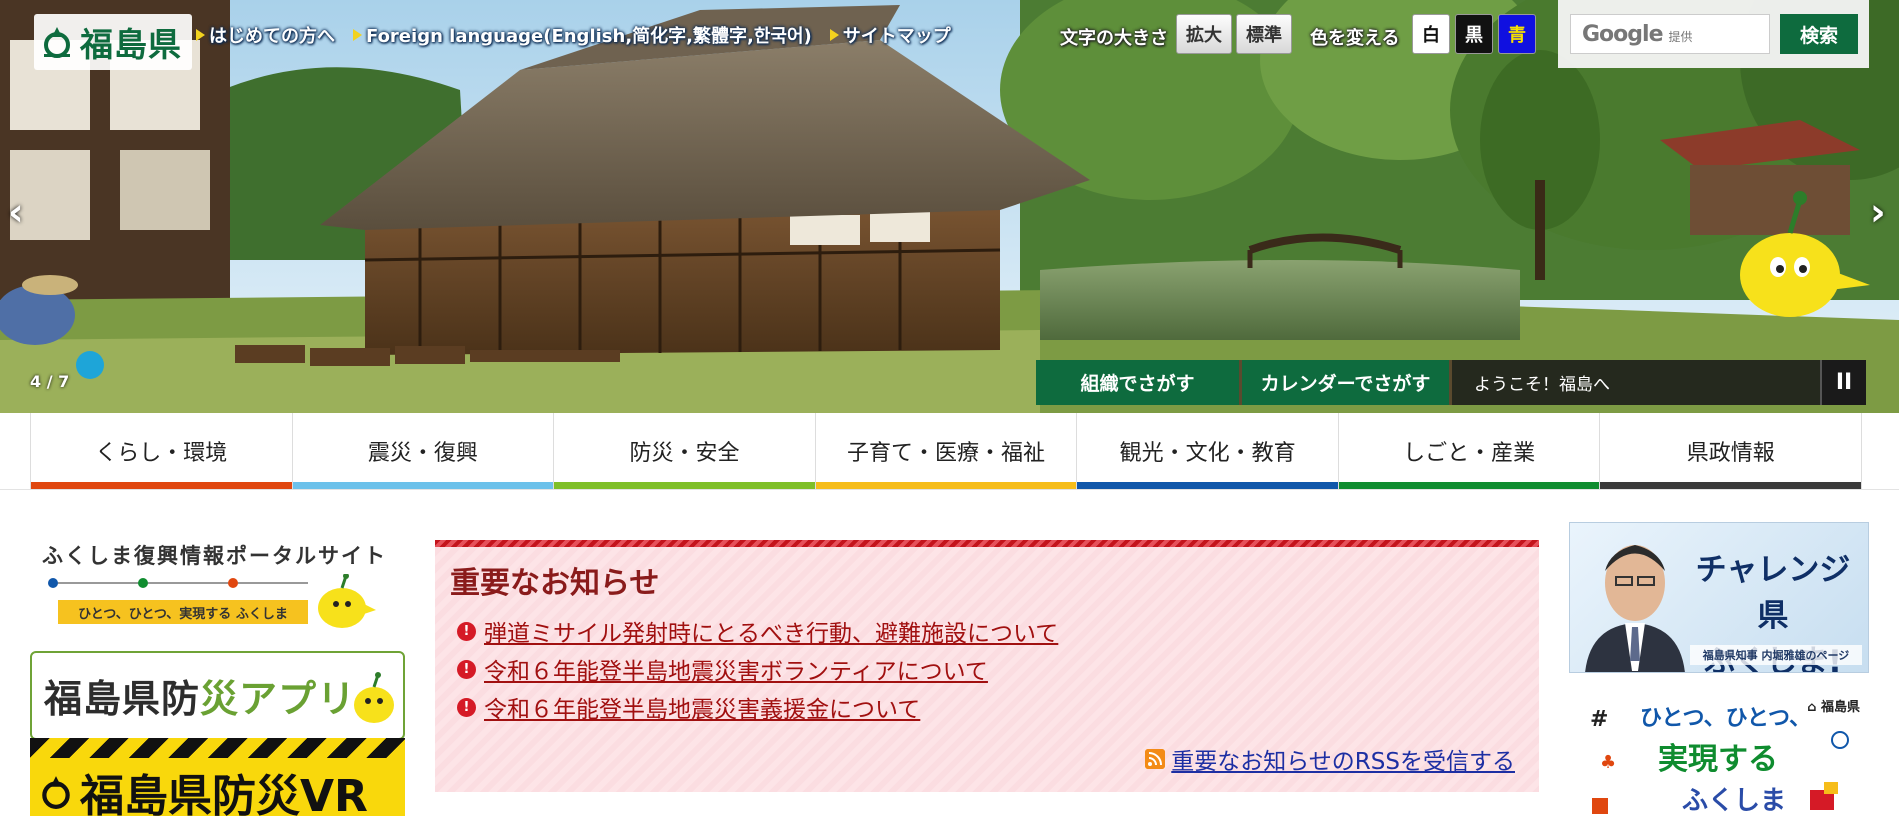 Image resolution: width=1899 pixels, height=816 pixels. What do you see at coordinates (161, 453) in the screenshot?
I see `nav-item-label: くらし・環境` at bounding box center [161, 453].